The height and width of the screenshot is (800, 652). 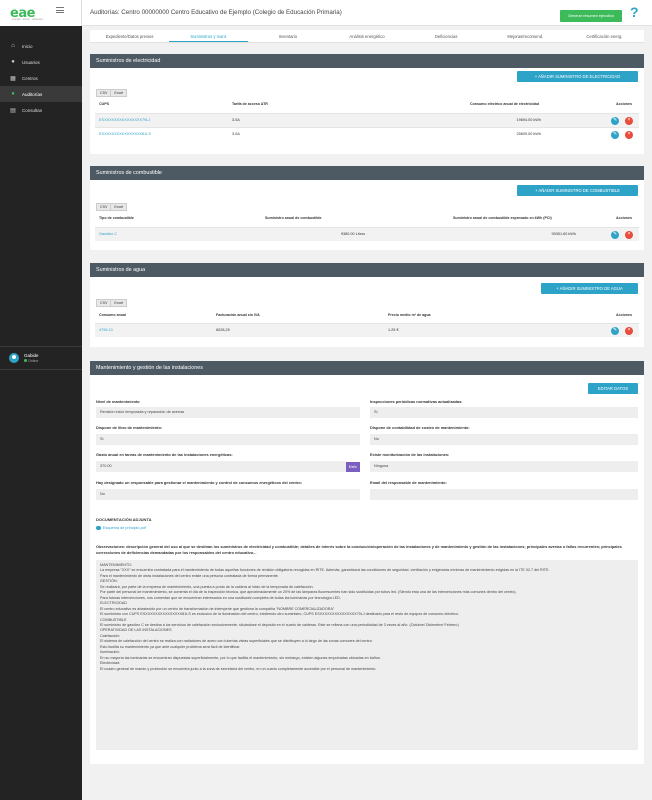 What do you see at coordinates (41, 13) in the screenshot?
I see `logo-area: eae energía · ahorro · eficiencia` at bounding box center [41, 13].